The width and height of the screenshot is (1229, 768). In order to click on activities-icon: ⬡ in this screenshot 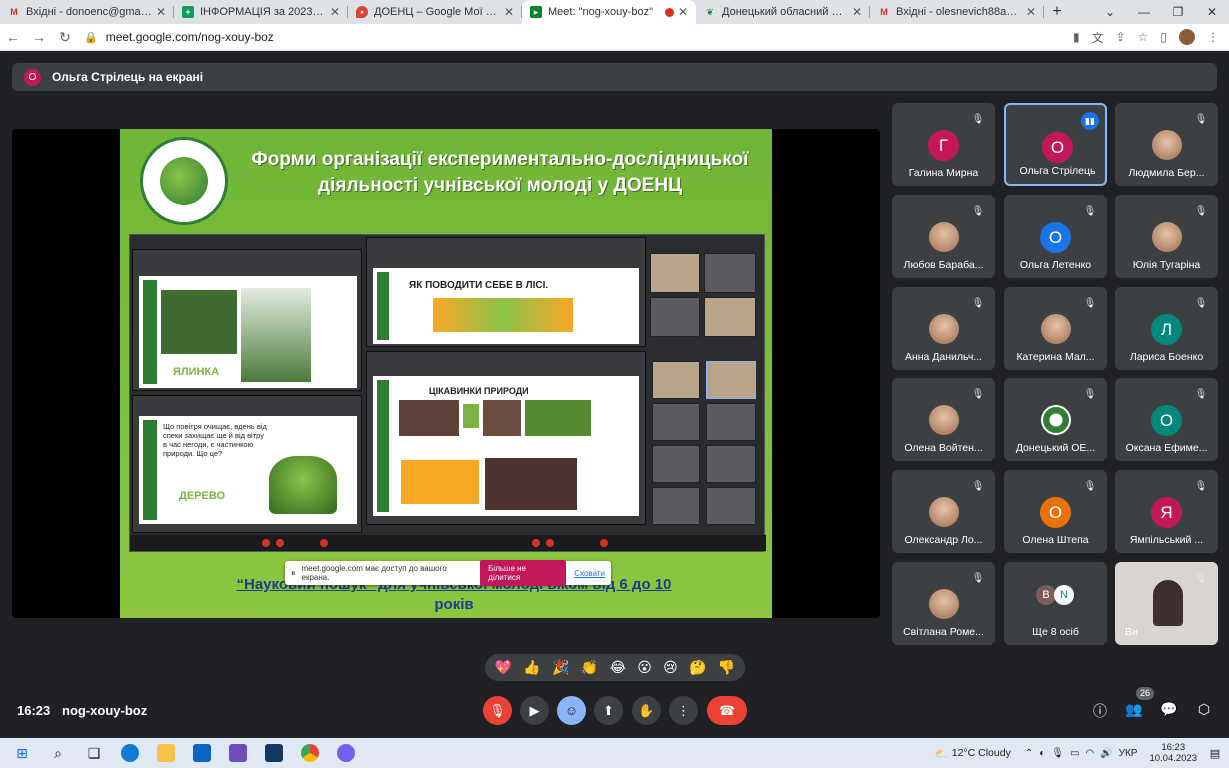, I will do `click(1204, 711)`.